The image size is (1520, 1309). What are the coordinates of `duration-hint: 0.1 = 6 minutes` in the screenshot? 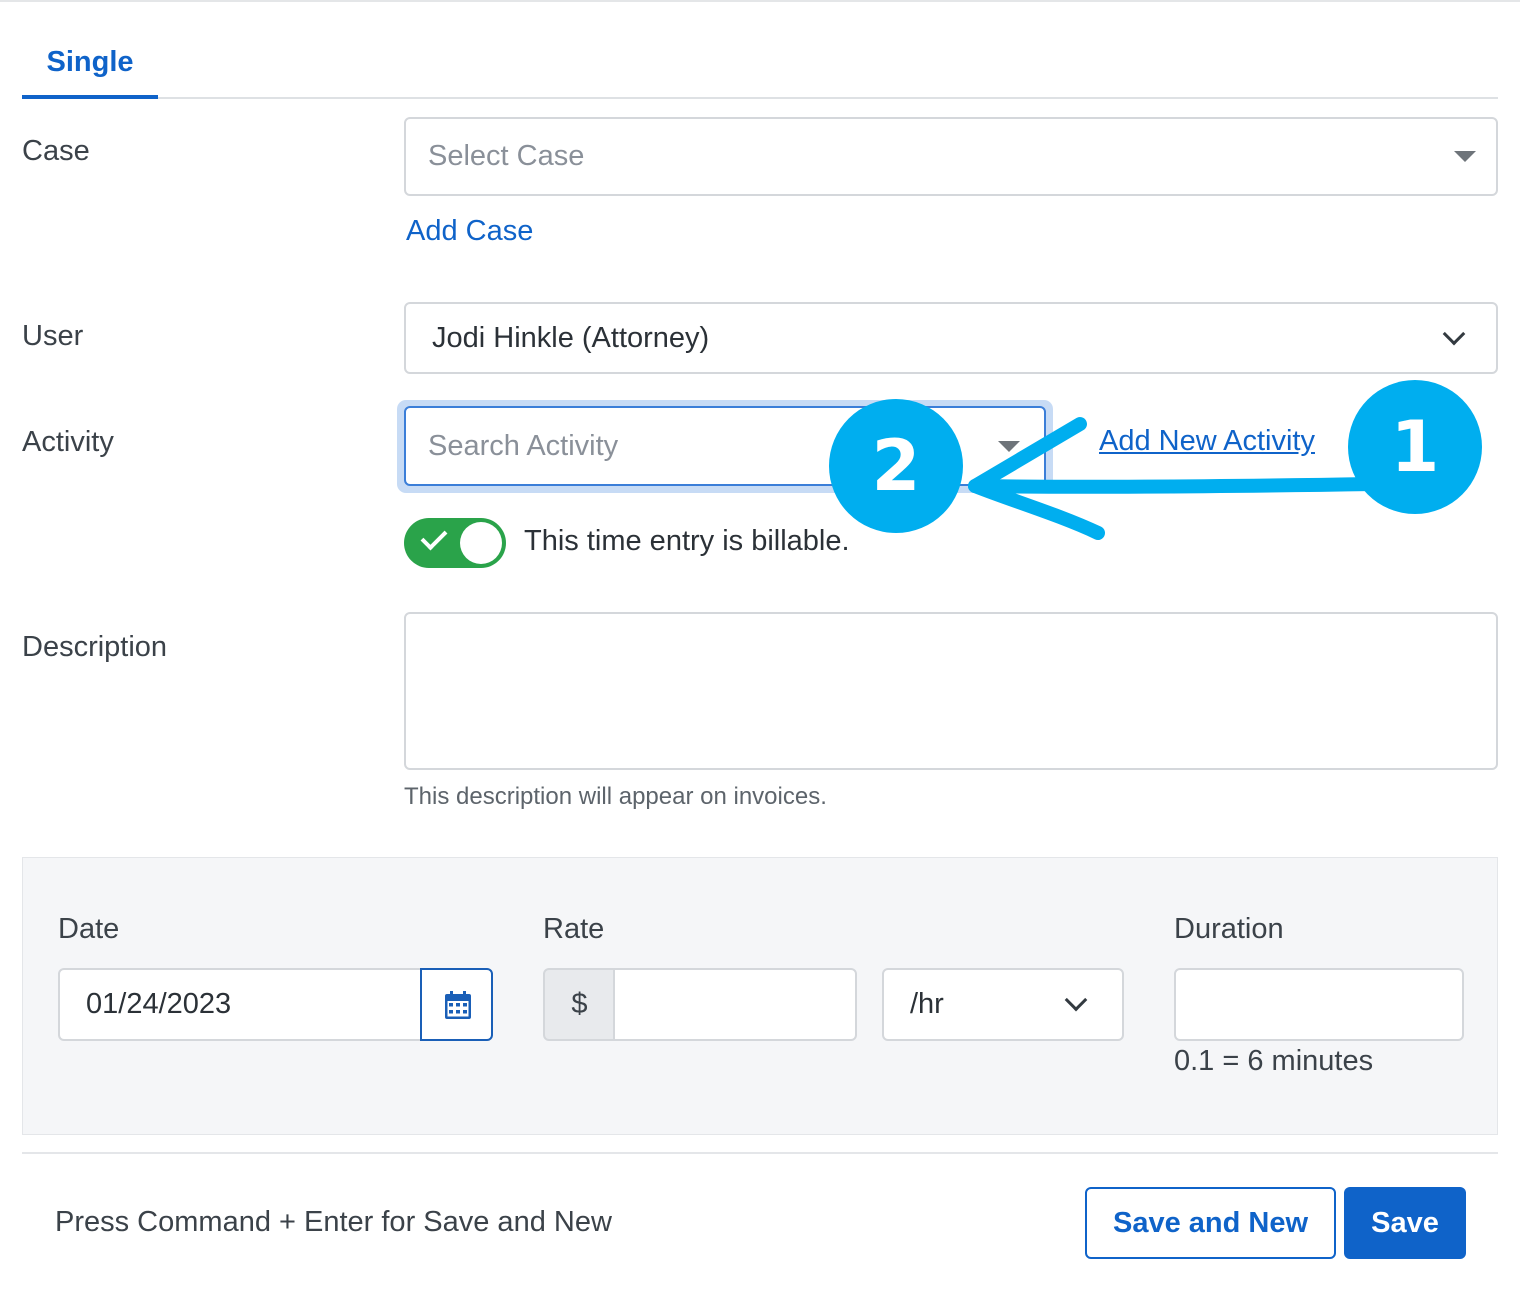 It's located at (1274, 1061).